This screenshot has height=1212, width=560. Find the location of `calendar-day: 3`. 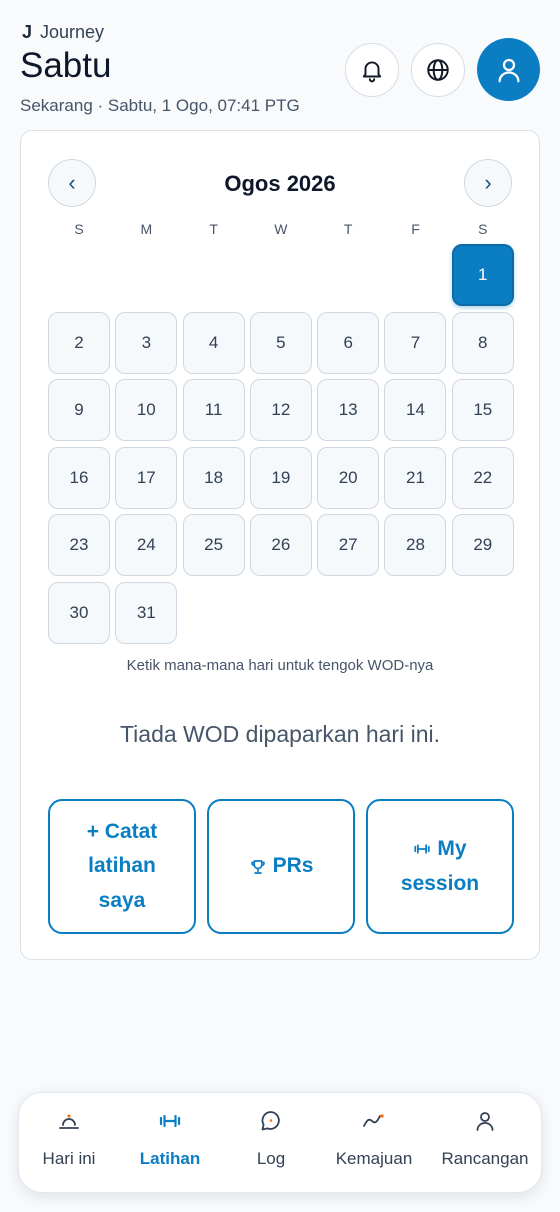

calendar-day: 3 is located at coordinates (146, 342).